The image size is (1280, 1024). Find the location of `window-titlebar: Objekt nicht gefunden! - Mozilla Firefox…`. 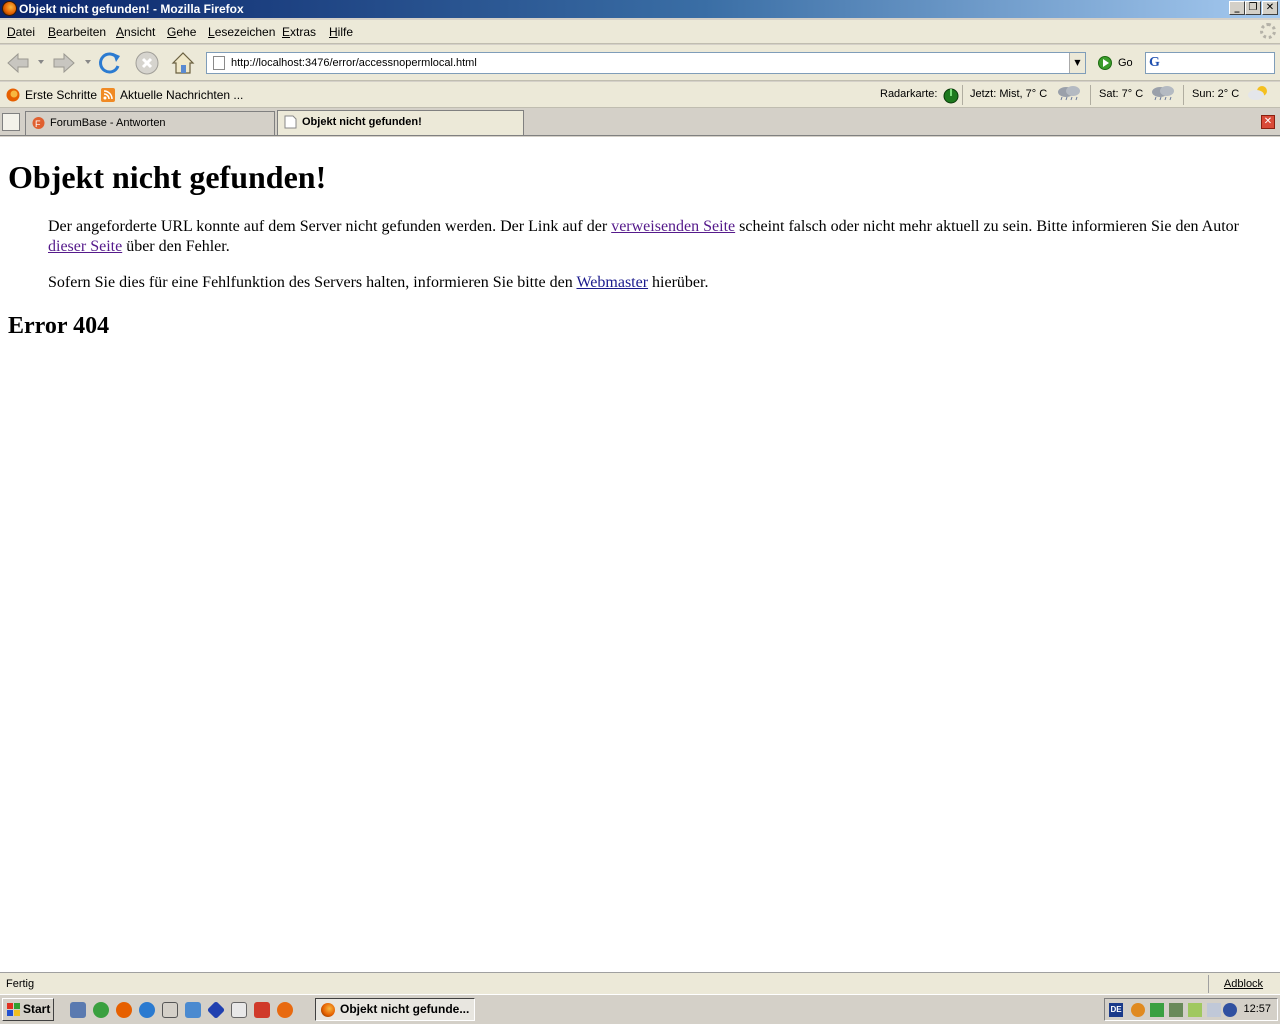

window-titlebar: Objekt nicht gefunden! - Mozilla Firefox… is located at coordinates (640, 9).